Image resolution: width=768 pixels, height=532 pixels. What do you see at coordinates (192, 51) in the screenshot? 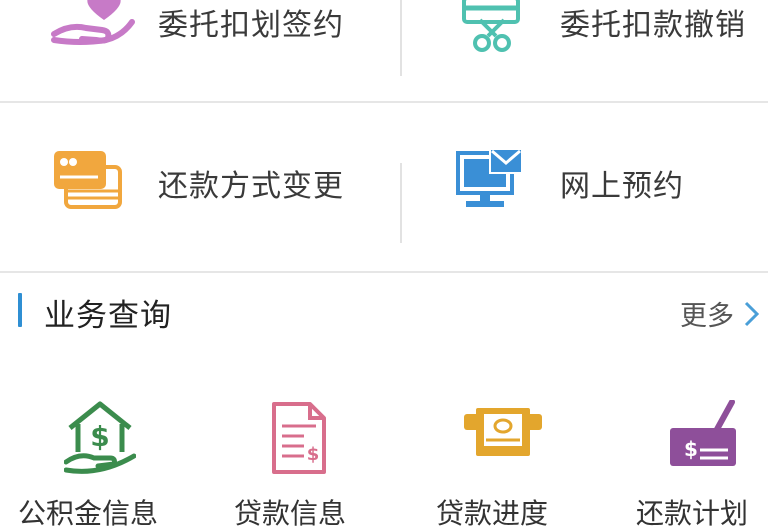
I see `service-entrust-sign: 委托扣划签约` at bounding box center [192, 51].